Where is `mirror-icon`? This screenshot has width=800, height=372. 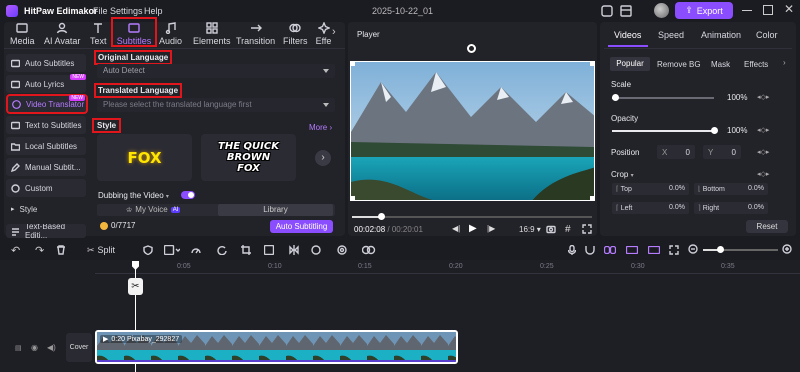 mirror-icon is located at coordinates (294, 250).